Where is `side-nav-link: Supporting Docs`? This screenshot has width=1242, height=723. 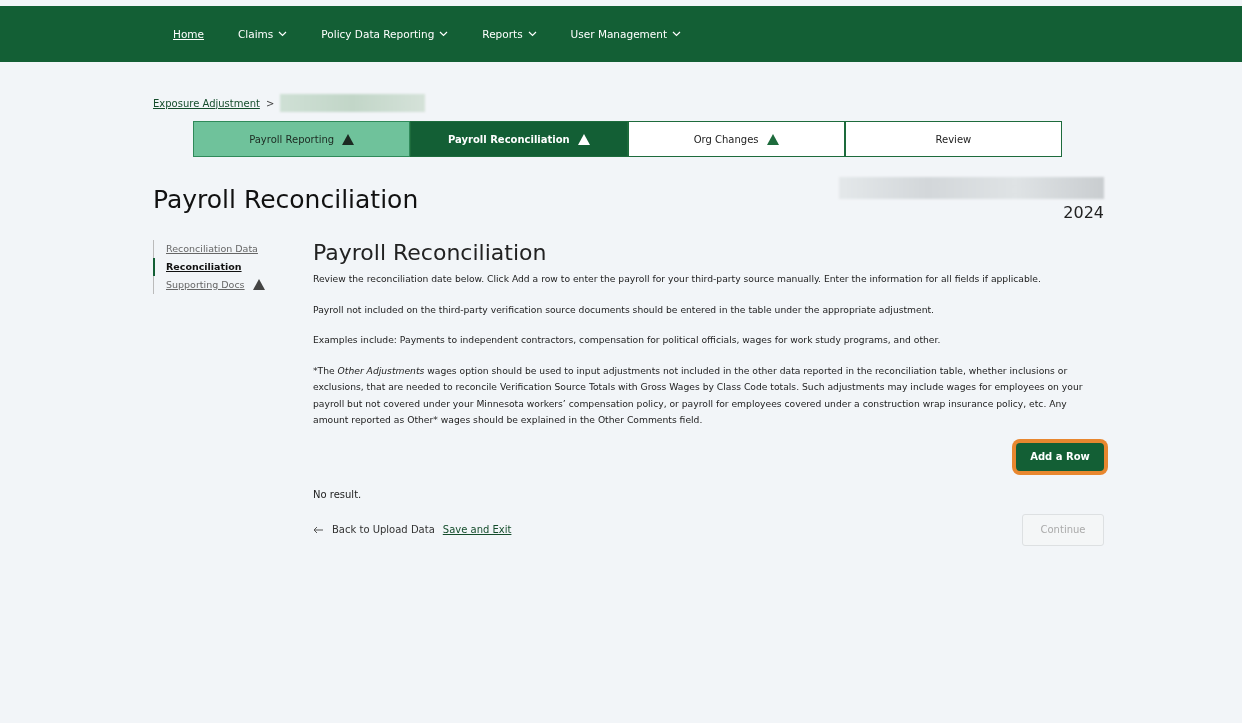
side-nav-link: Supporting Docs is located at coordinates (205, 284).